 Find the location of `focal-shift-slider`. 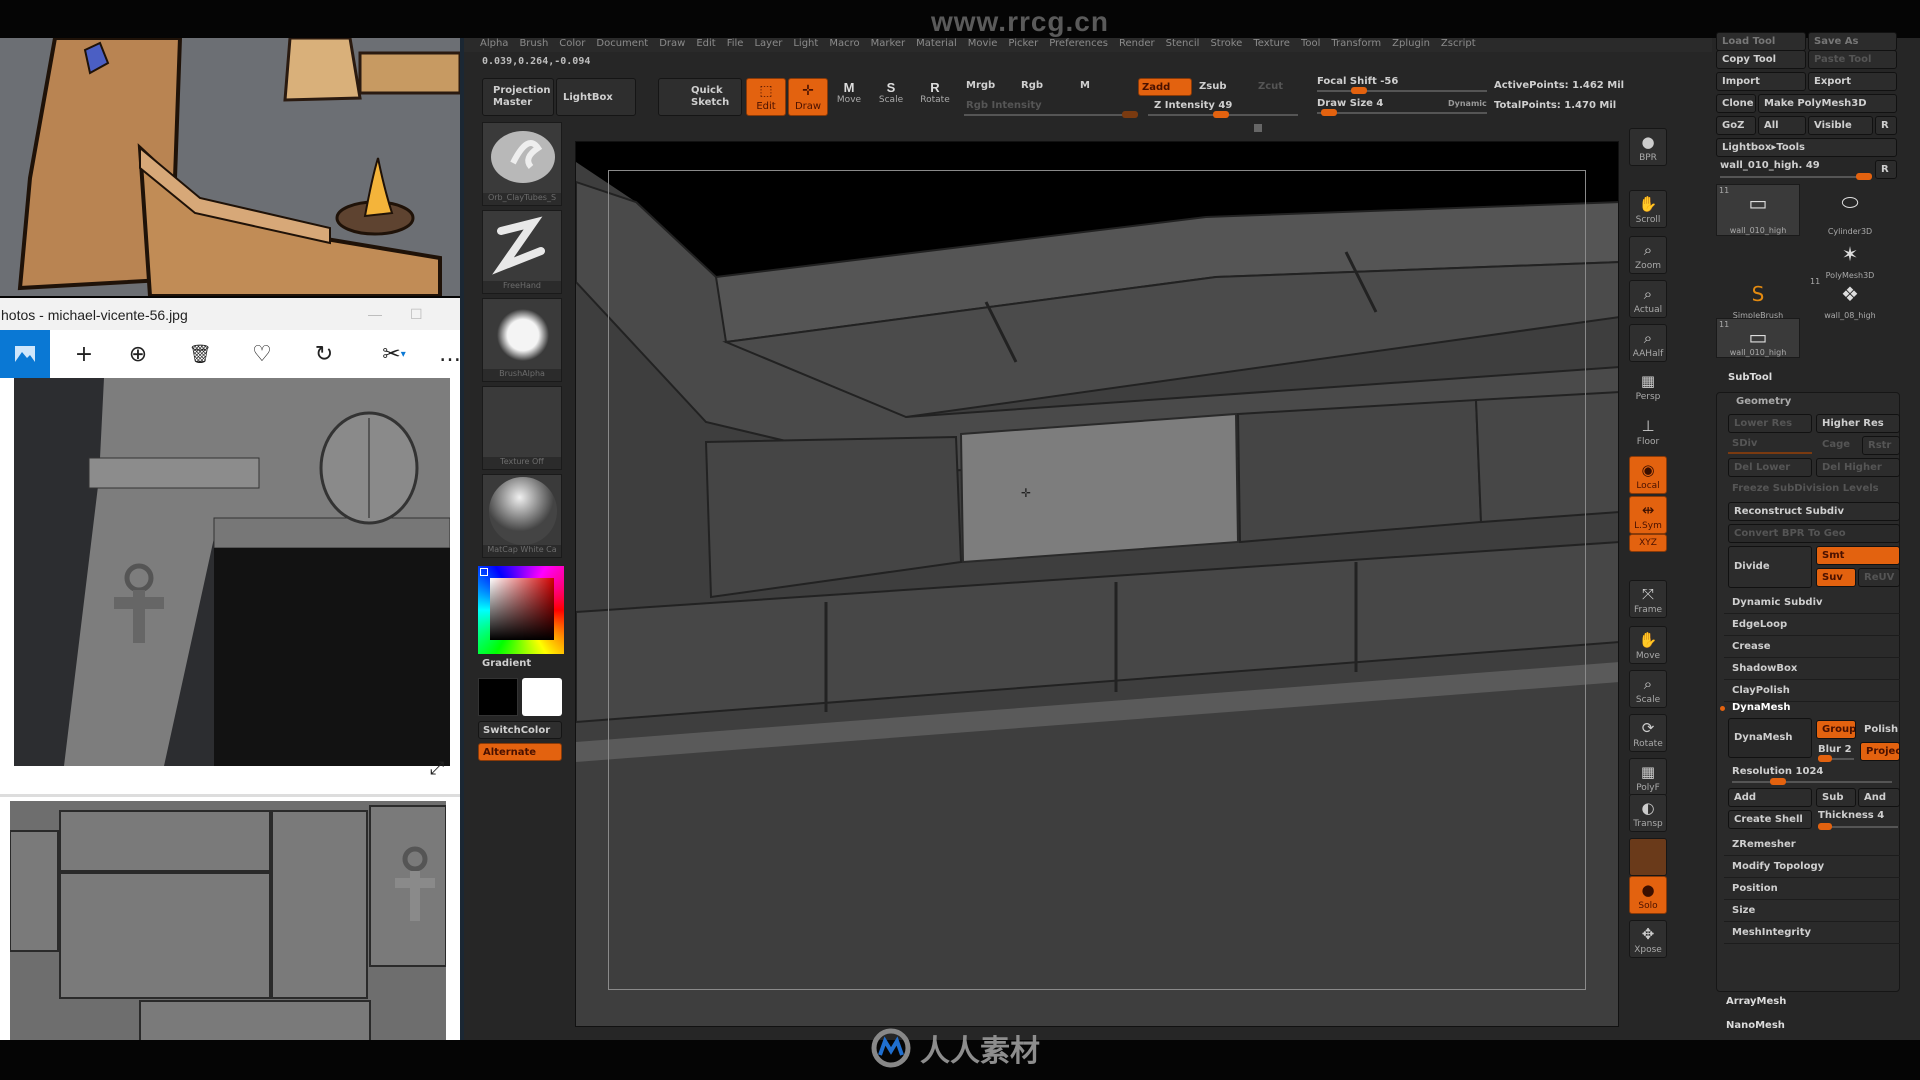

focal-shift-slider is located at coordinates (1402, 90).